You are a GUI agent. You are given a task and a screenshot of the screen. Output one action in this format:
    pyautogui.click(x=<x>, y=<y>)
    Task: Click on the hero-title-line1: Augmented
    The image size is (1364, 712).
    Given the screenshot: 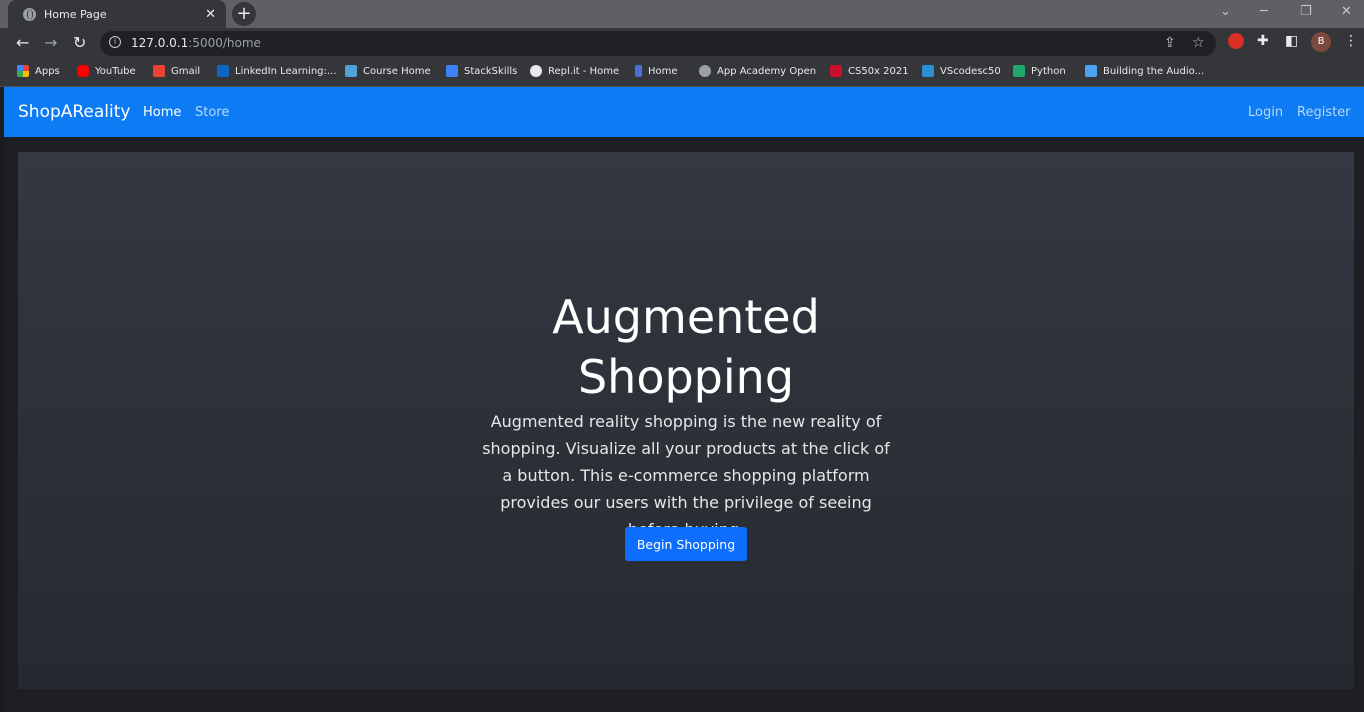 What is the action you would take?
    pyautogui.click(x=686, y=317)
    